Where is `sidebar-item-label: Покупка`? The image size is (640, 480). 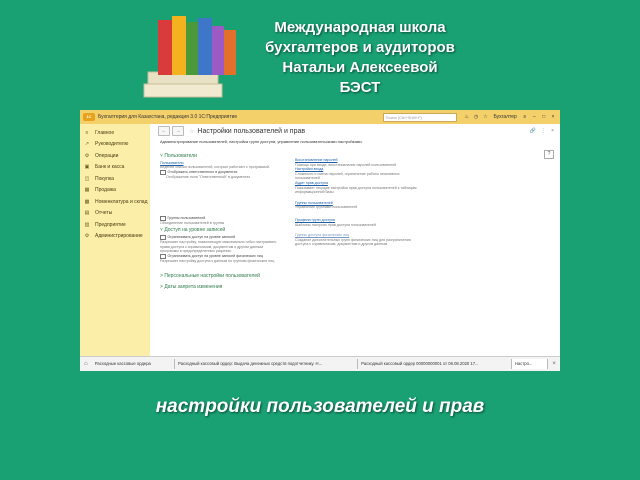
sidebar-item-label: Покупка is located at coordinates (104, 178).